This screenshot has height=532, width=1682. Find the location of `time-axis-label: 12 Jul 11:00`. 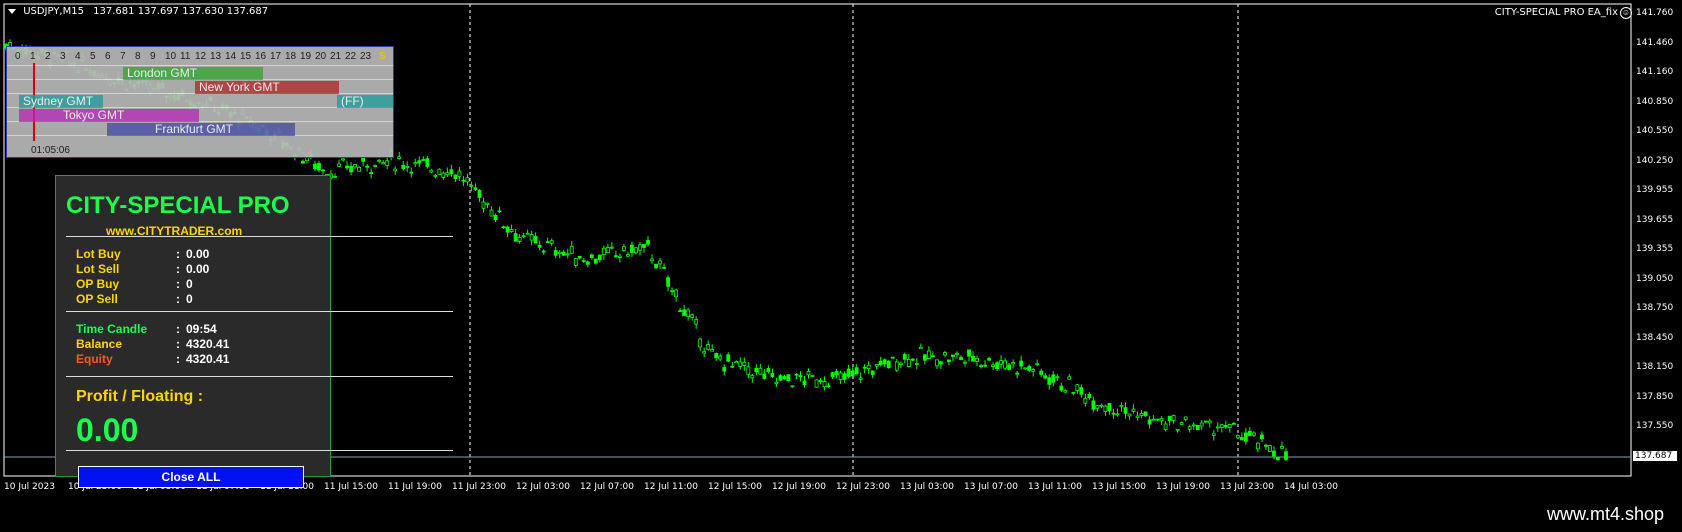

time-axis-label: 12 Jul 11:00 is located at coordinates (671, 487).